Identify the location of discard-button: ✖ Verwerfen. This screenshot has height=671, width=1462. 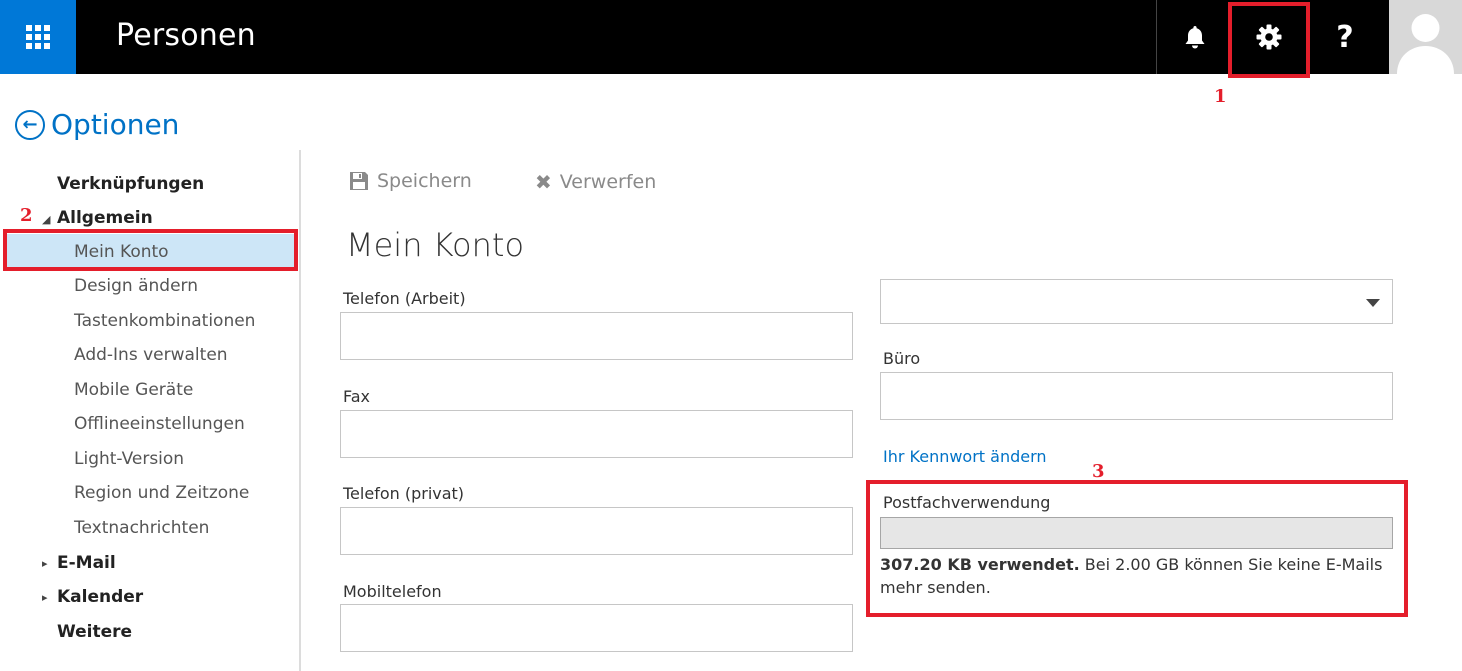
(595, 182).